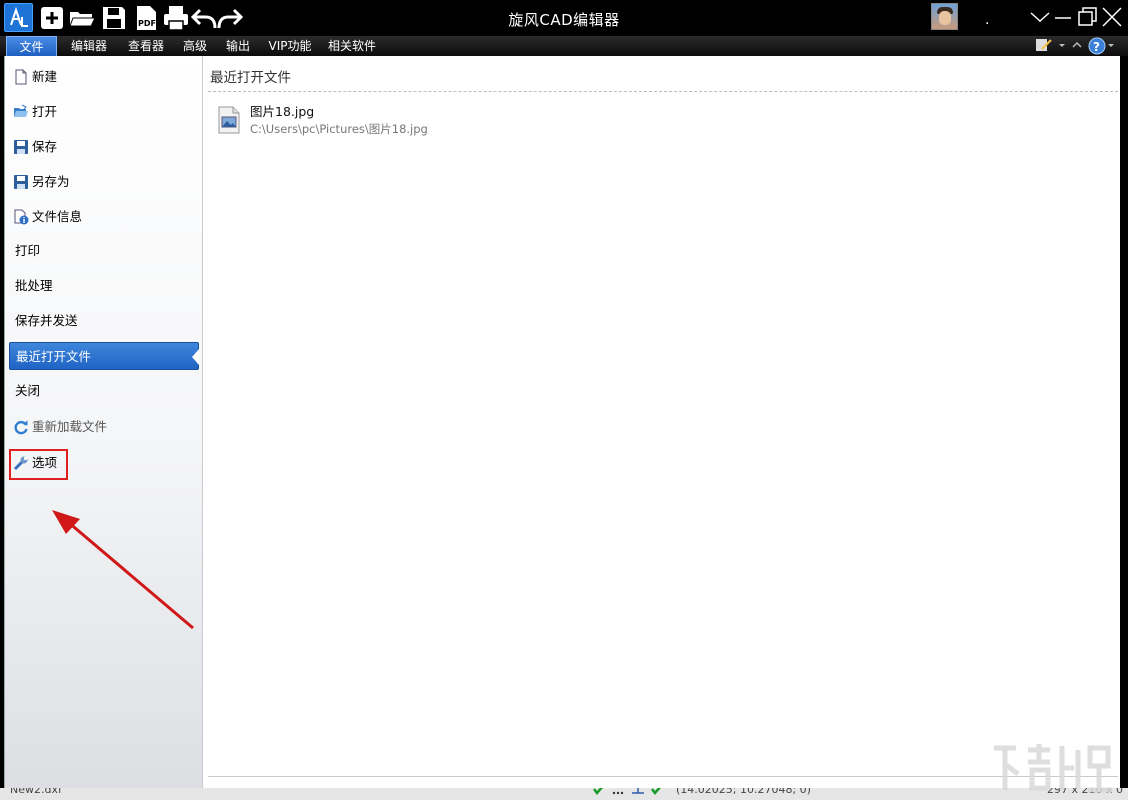  I want to click on menu-item-label: 打印, so click(28, 250).